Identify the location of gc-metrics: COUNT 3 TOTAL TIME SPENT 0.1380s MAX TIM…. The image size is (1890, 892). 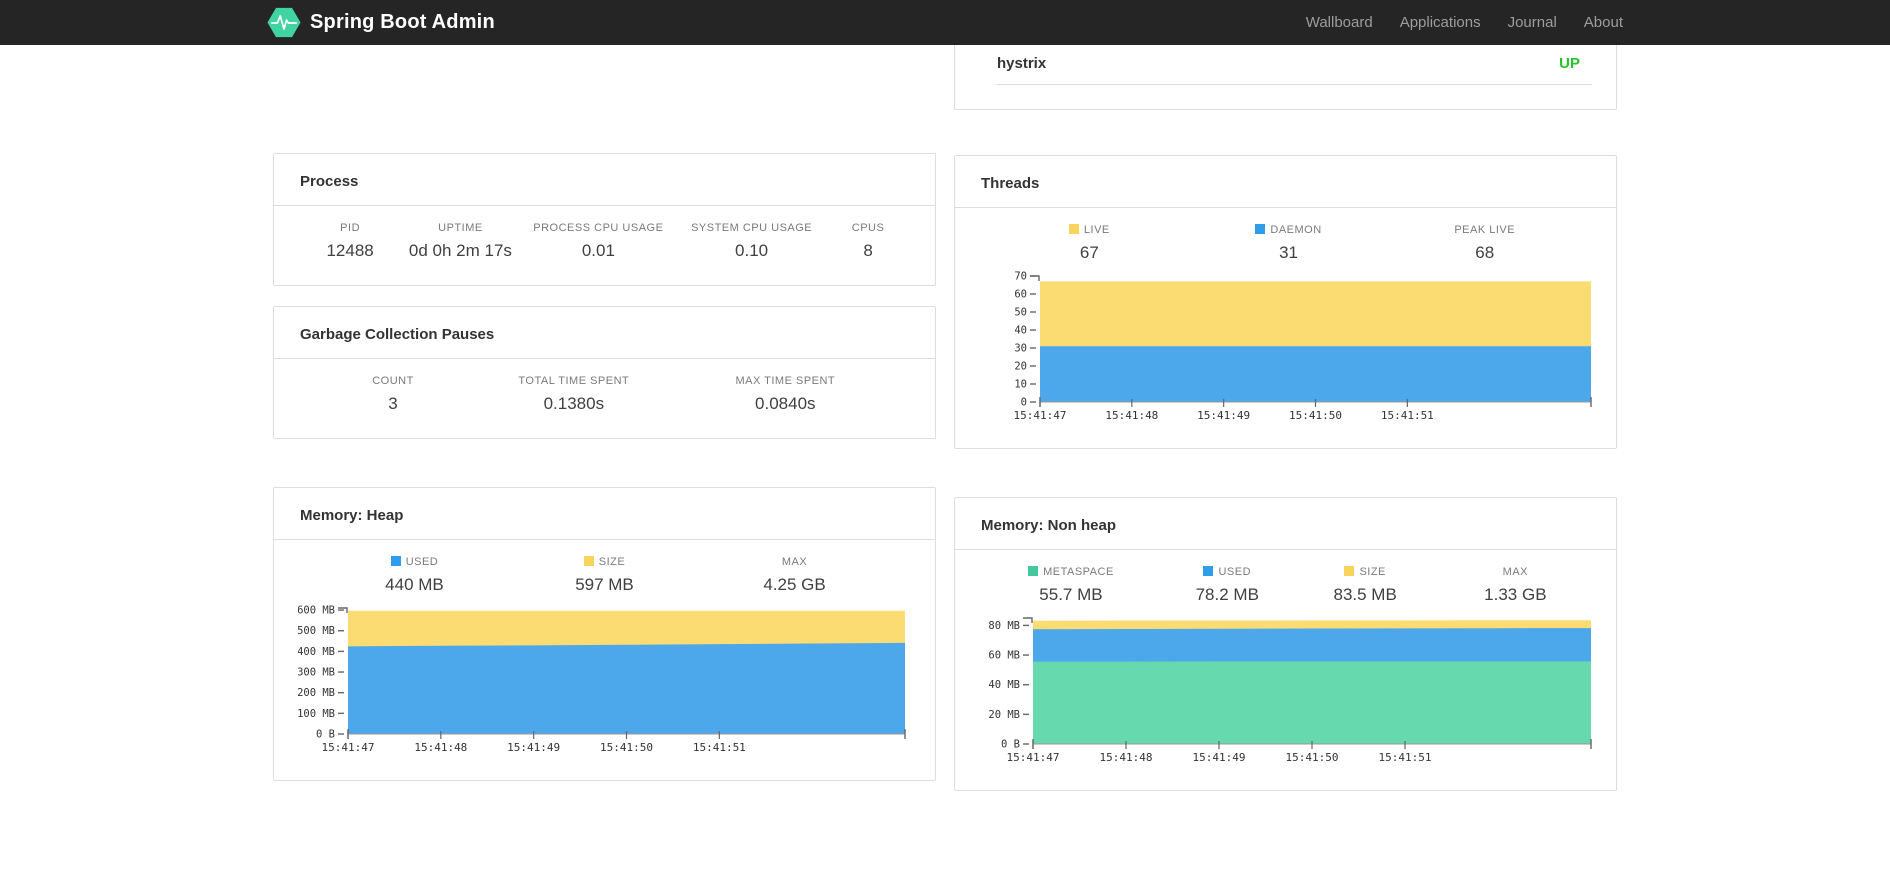
(604, 394).